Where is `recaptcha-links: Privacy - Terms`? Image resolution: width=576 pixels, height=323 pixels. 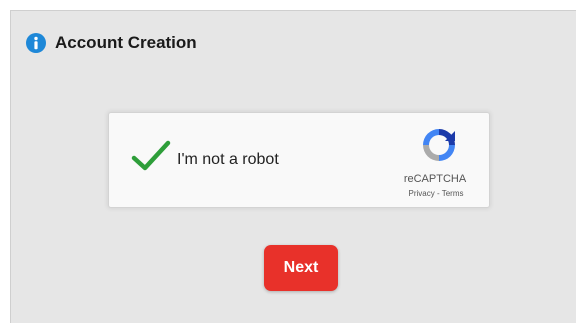
recaptcha-links: Privacy - Terms is located at coordinates (436, 193).